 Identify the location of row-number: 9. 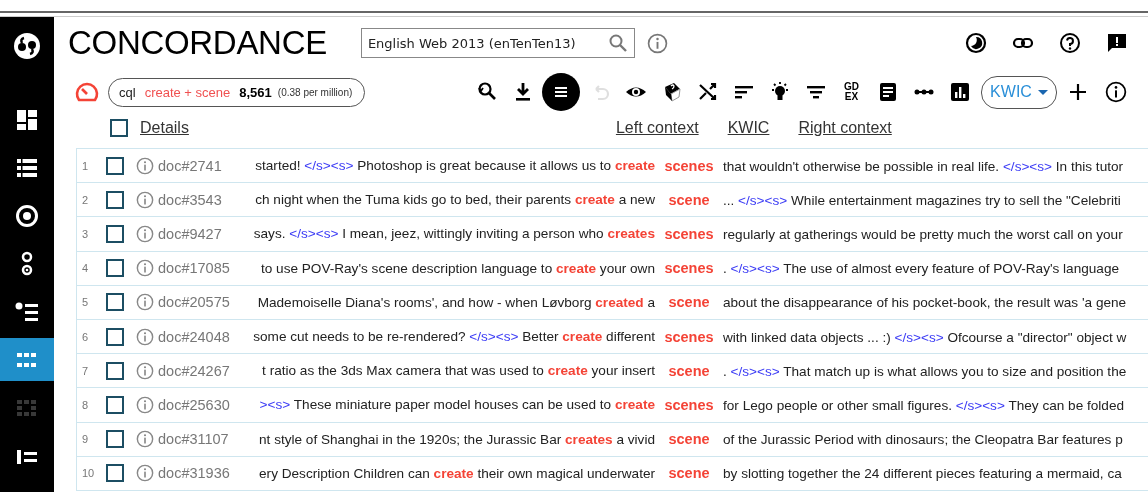
(85, 439).